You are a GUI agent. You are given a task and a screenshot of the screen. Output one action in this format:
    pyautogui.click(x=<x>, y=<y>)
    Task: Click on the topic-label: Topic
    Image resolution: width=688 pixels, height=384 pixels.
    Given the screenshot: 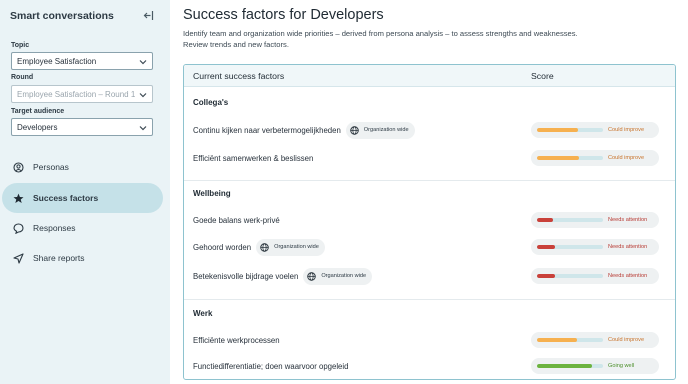 What is the action you would take?
    pyautogui.click(x=20, y=45)
    